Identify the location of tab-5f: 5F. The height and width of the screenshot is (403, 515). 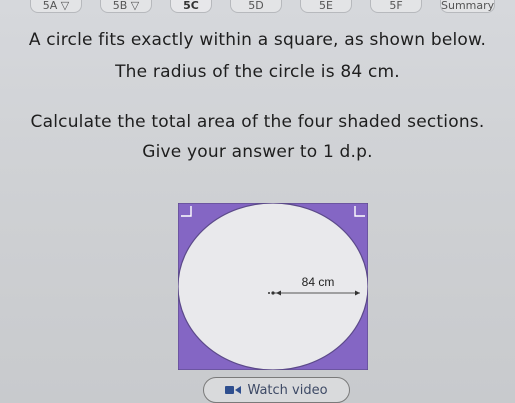
(396, 6).